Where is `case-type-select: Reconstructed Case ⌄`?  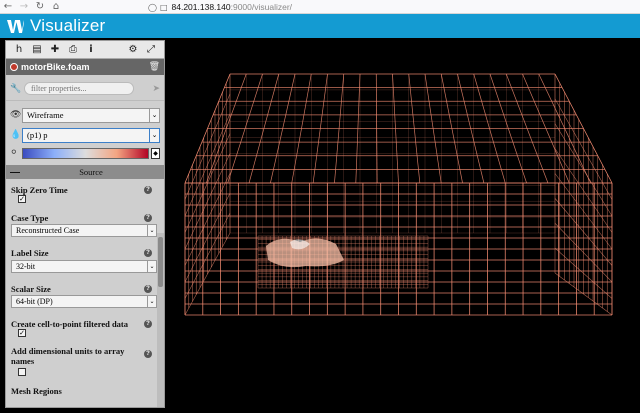 case-type-select: Reconstructed Case ⌄ is located at coordinates (84, 230).